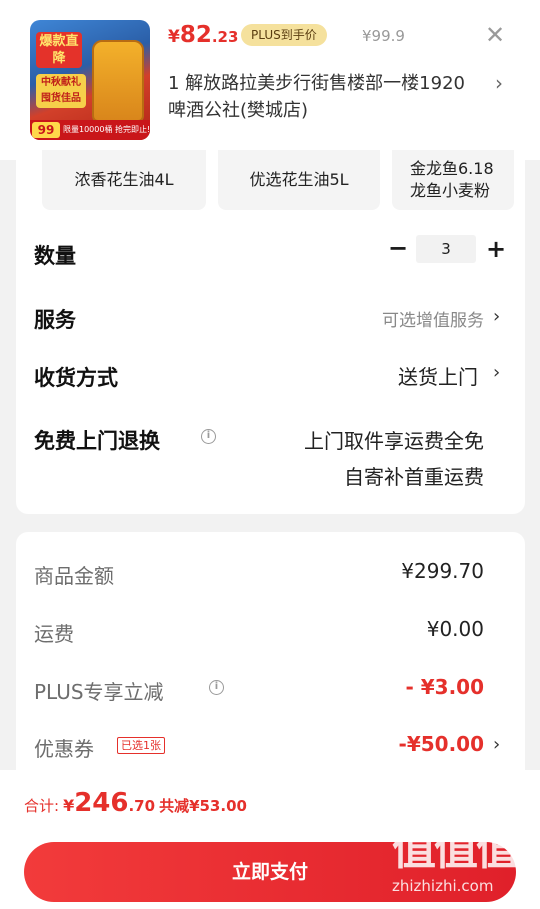 The image size is (540, 909). I want to click on coupon-value: -¥50.00, so click(441, 744).